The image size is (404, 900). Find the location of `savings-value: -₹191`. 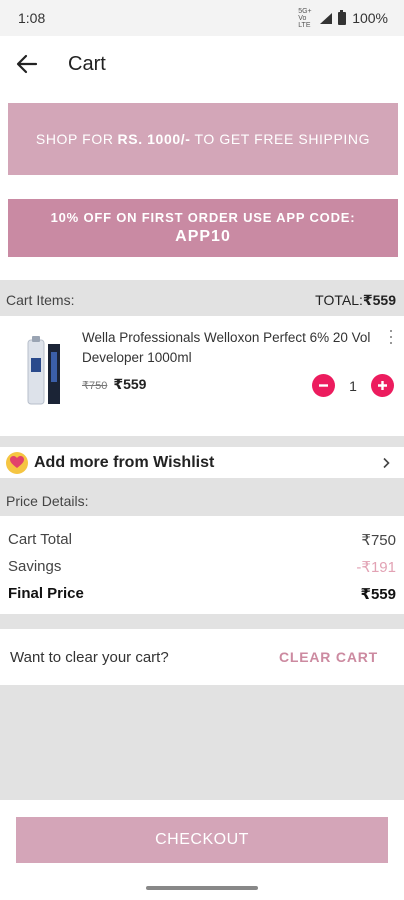

savings-value: -₹191 is located at coordinates (376, 567).